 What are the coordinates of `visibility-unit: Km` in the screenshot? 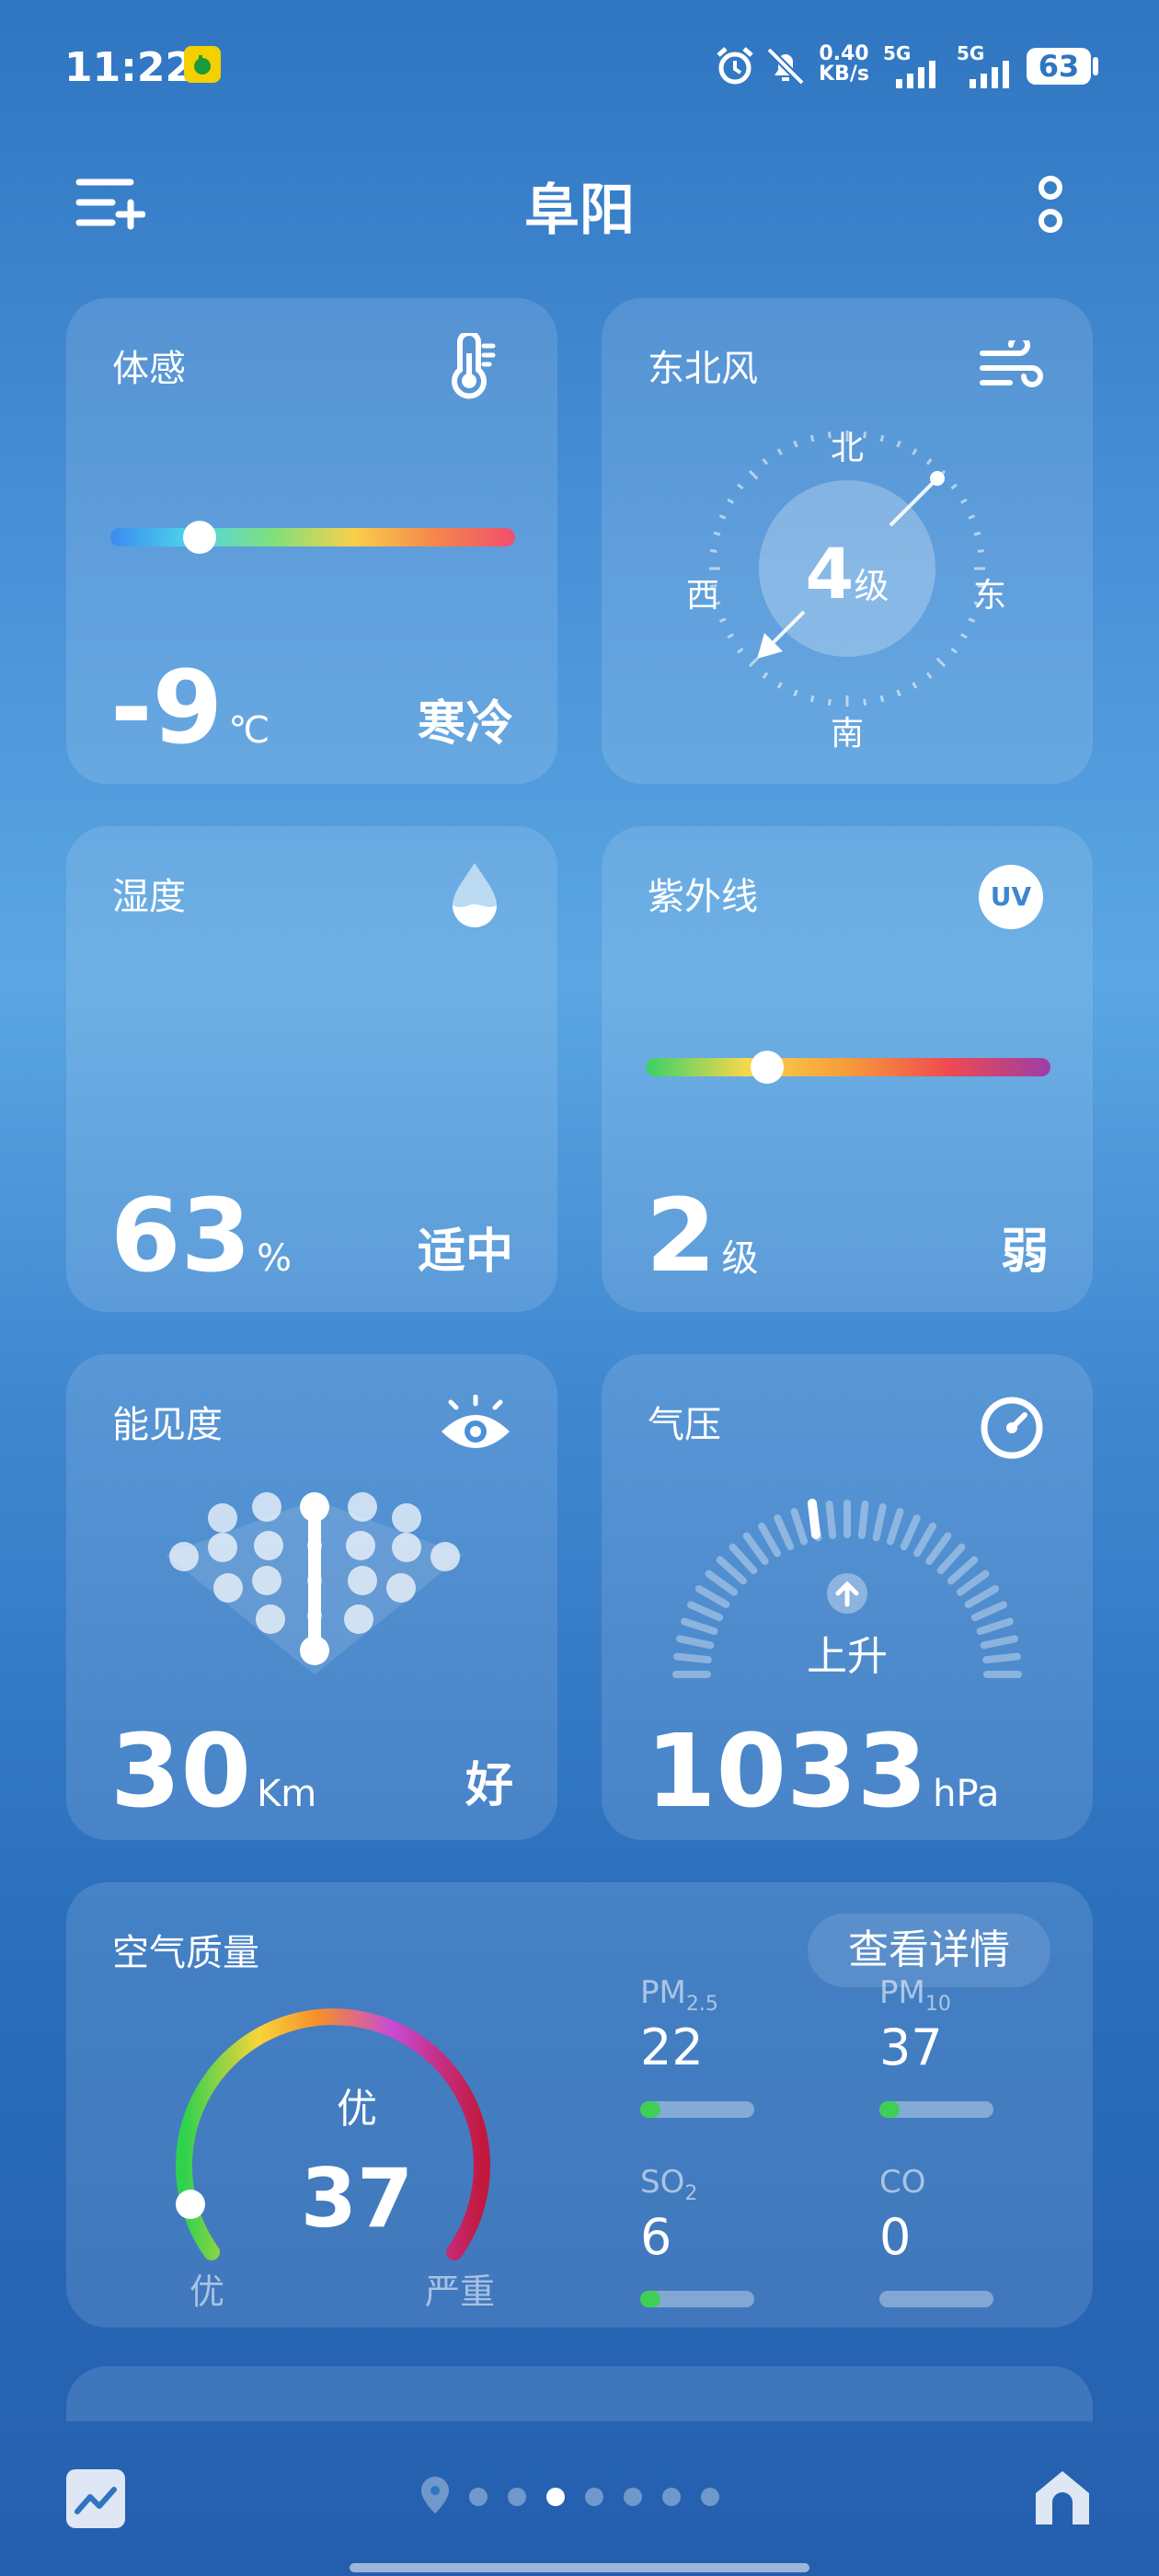 It's located at (287, 1794).